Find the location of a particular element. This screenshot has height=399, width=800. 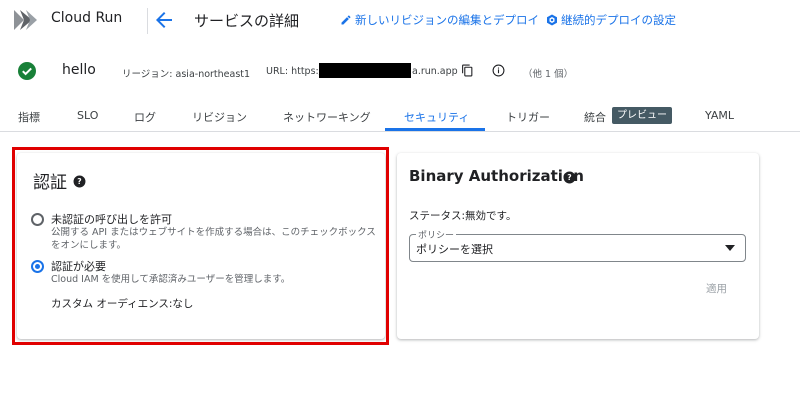

allow-unauthenticated-radio is located at coordinates (37, 219).